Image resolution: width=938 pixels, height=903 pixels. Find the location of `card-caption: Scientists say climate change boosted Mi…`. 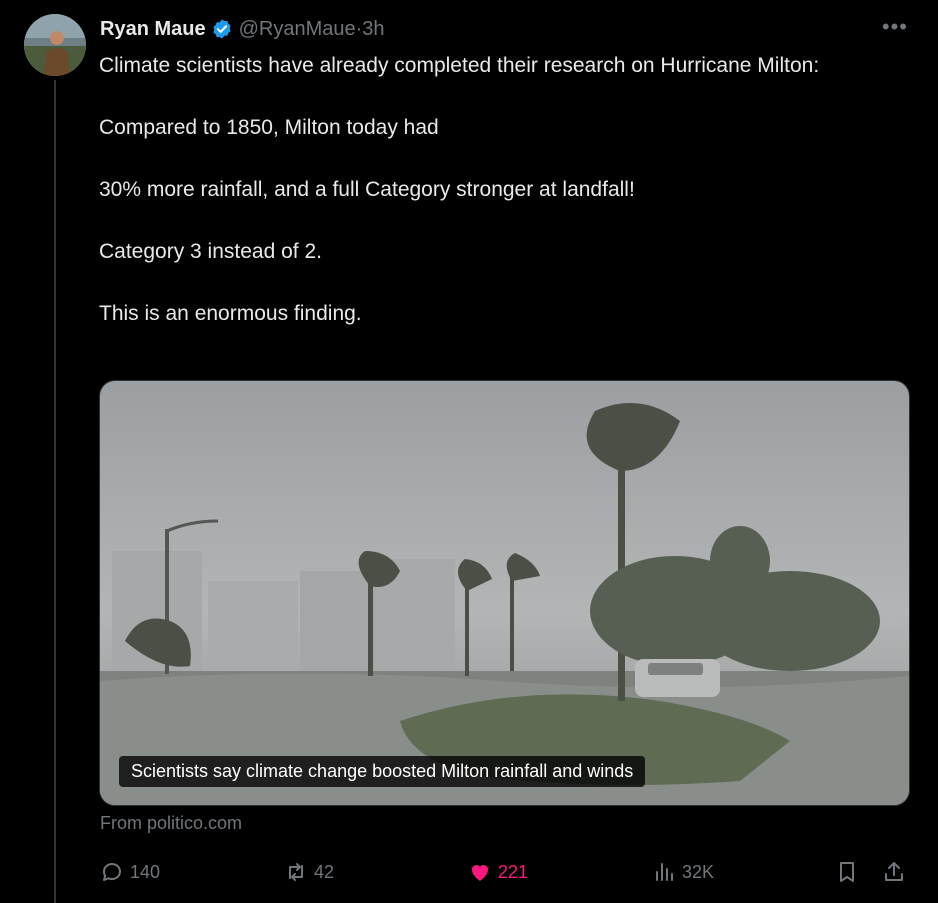

card-caption: Scientists say climate change boosted Mi… is located at coordinates (382, 771).